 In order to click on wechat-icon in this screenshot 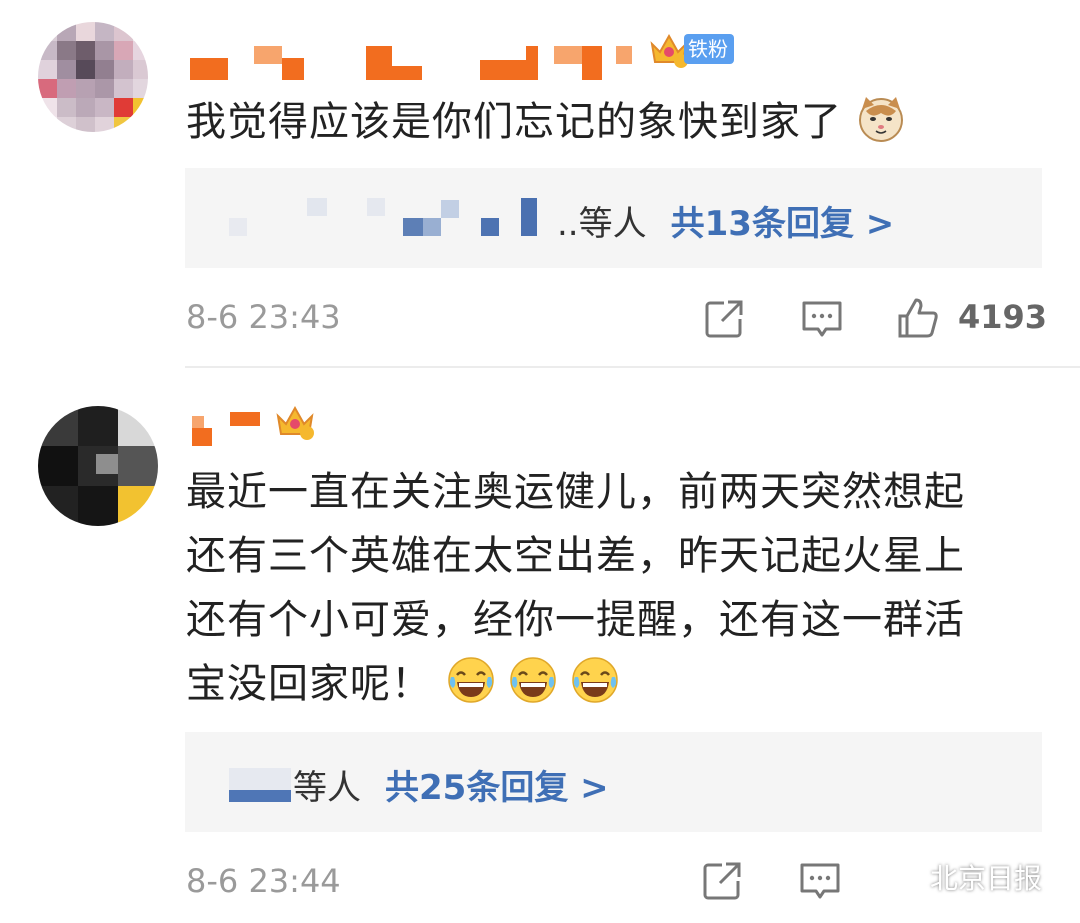, I will do `click(901, 877)`.